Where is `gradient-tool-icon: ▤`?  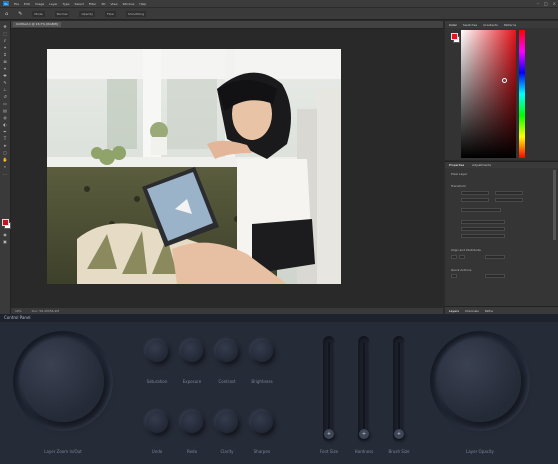 gradient-tool-icon: ▤ is located at coordinates (5, 111).